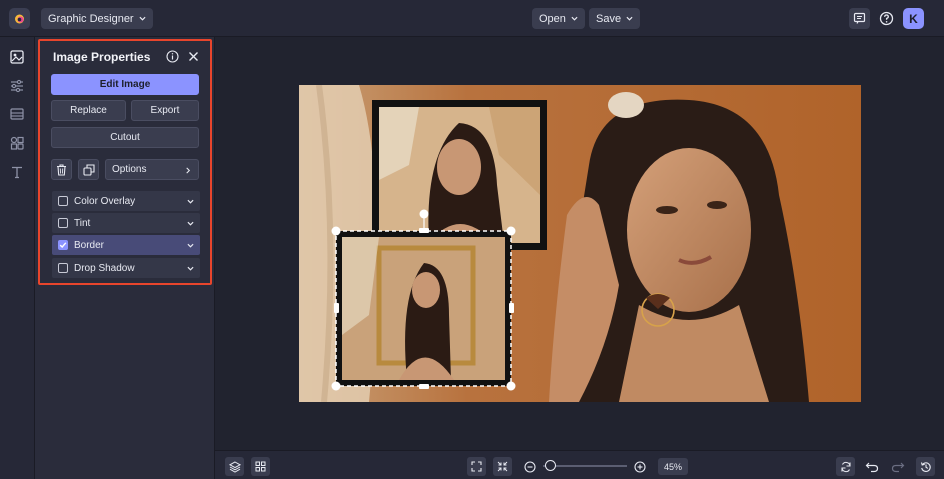  I want to click on resize-handle-top-right, so click(511, 231).